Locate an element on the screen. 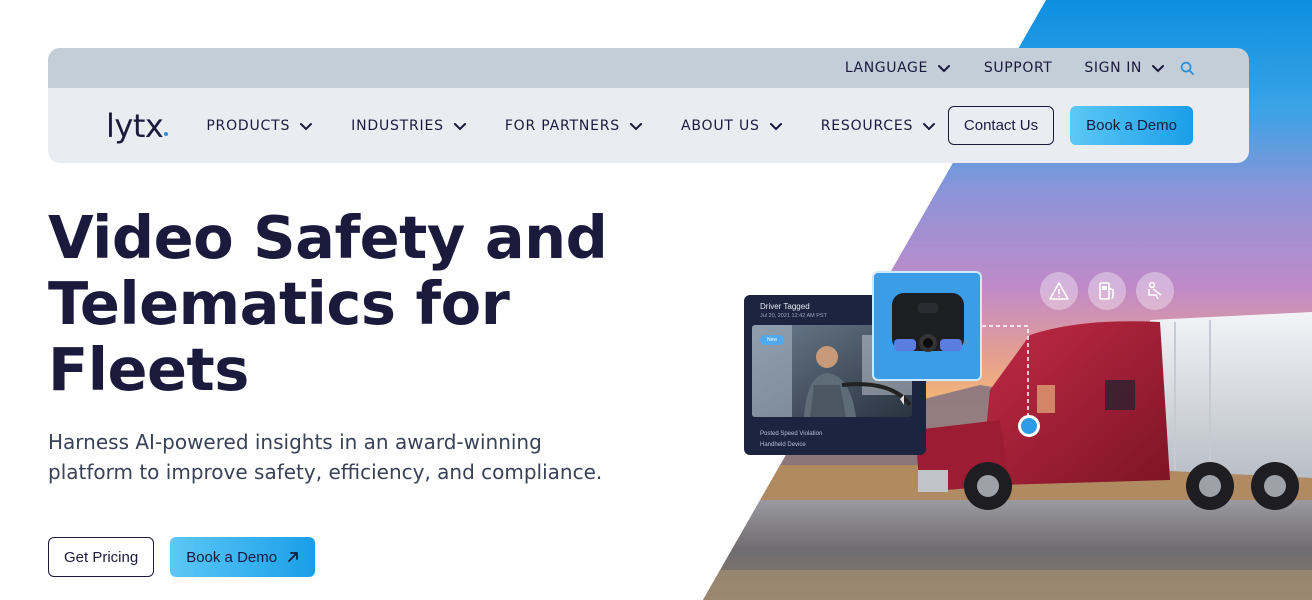 Image resolution: width=1312 pixels, height=600 pixels. lytx-logo: lytx is located at coordinates (137, 125).